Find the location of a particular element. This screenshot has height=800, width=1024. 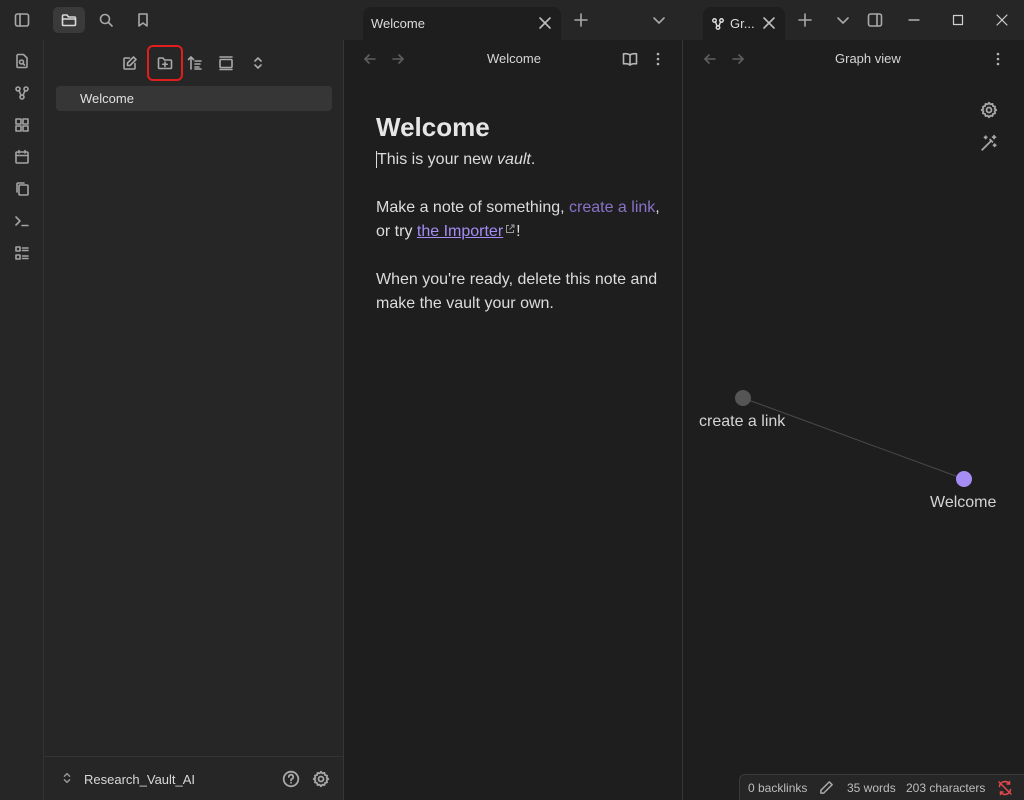

change-sort-order-button is located at coordinates (195, 63).